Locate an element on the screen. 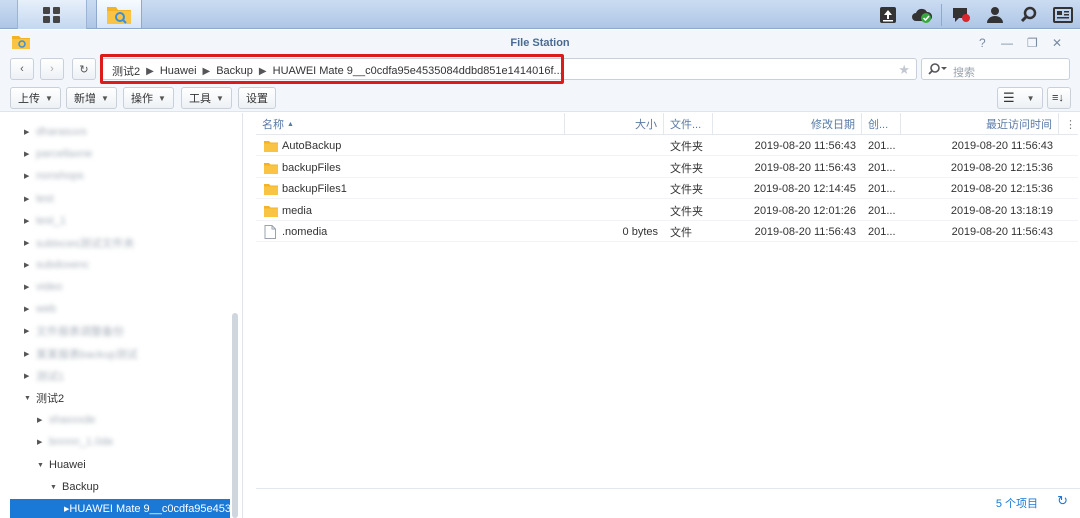  column-label: 大小 is located at coordinates (646, 125).